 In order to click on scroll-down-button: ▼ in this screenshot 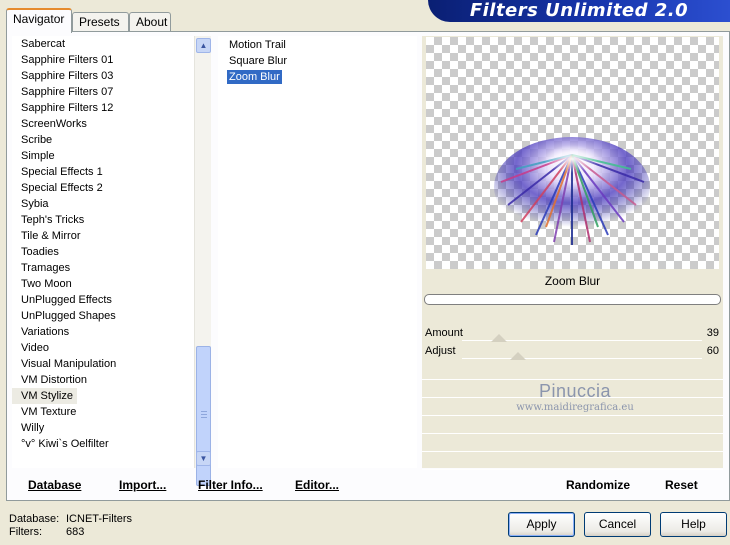, I will do `click(203, 458)`.